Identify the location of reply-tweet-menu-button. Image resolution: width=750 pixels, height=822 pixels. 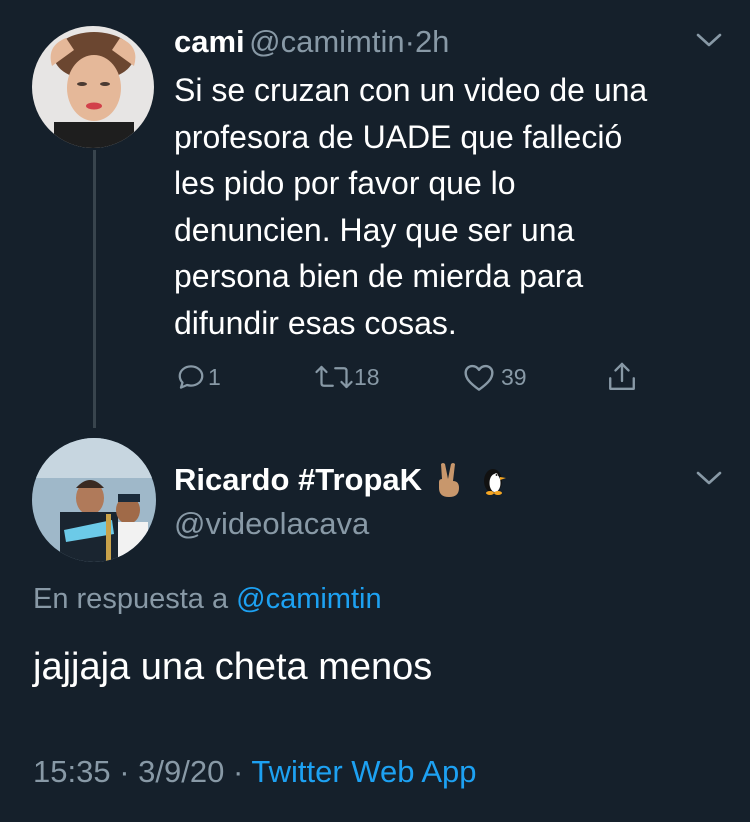
(709, 478).